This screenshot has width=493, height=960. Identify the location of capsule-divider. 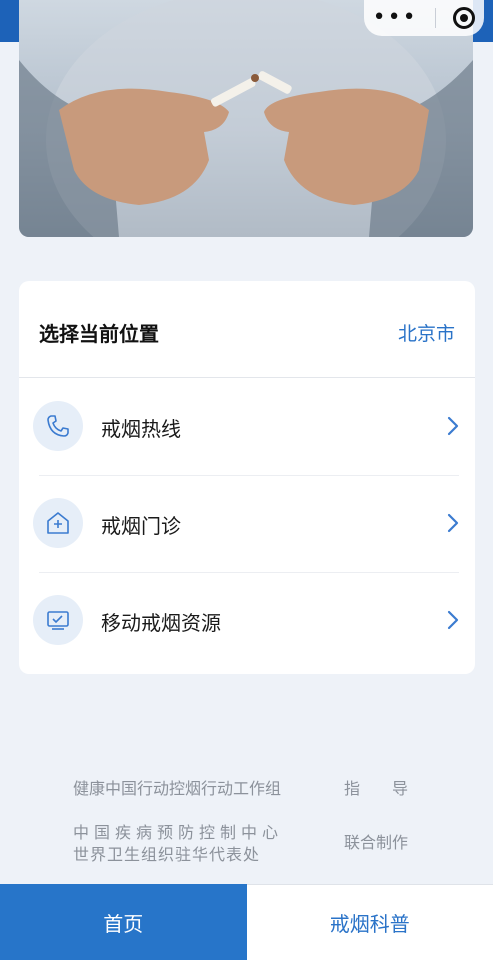
(435, 18).